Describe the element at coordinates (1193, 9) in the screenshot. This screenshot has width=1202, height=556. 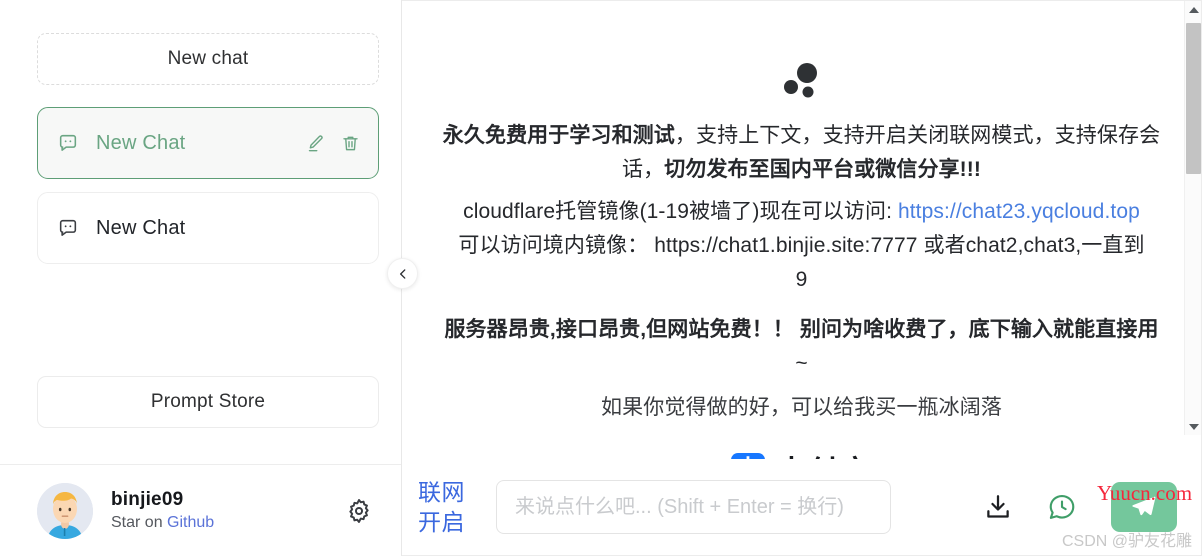
I see `scroll-up-arrow-icon` at that location.